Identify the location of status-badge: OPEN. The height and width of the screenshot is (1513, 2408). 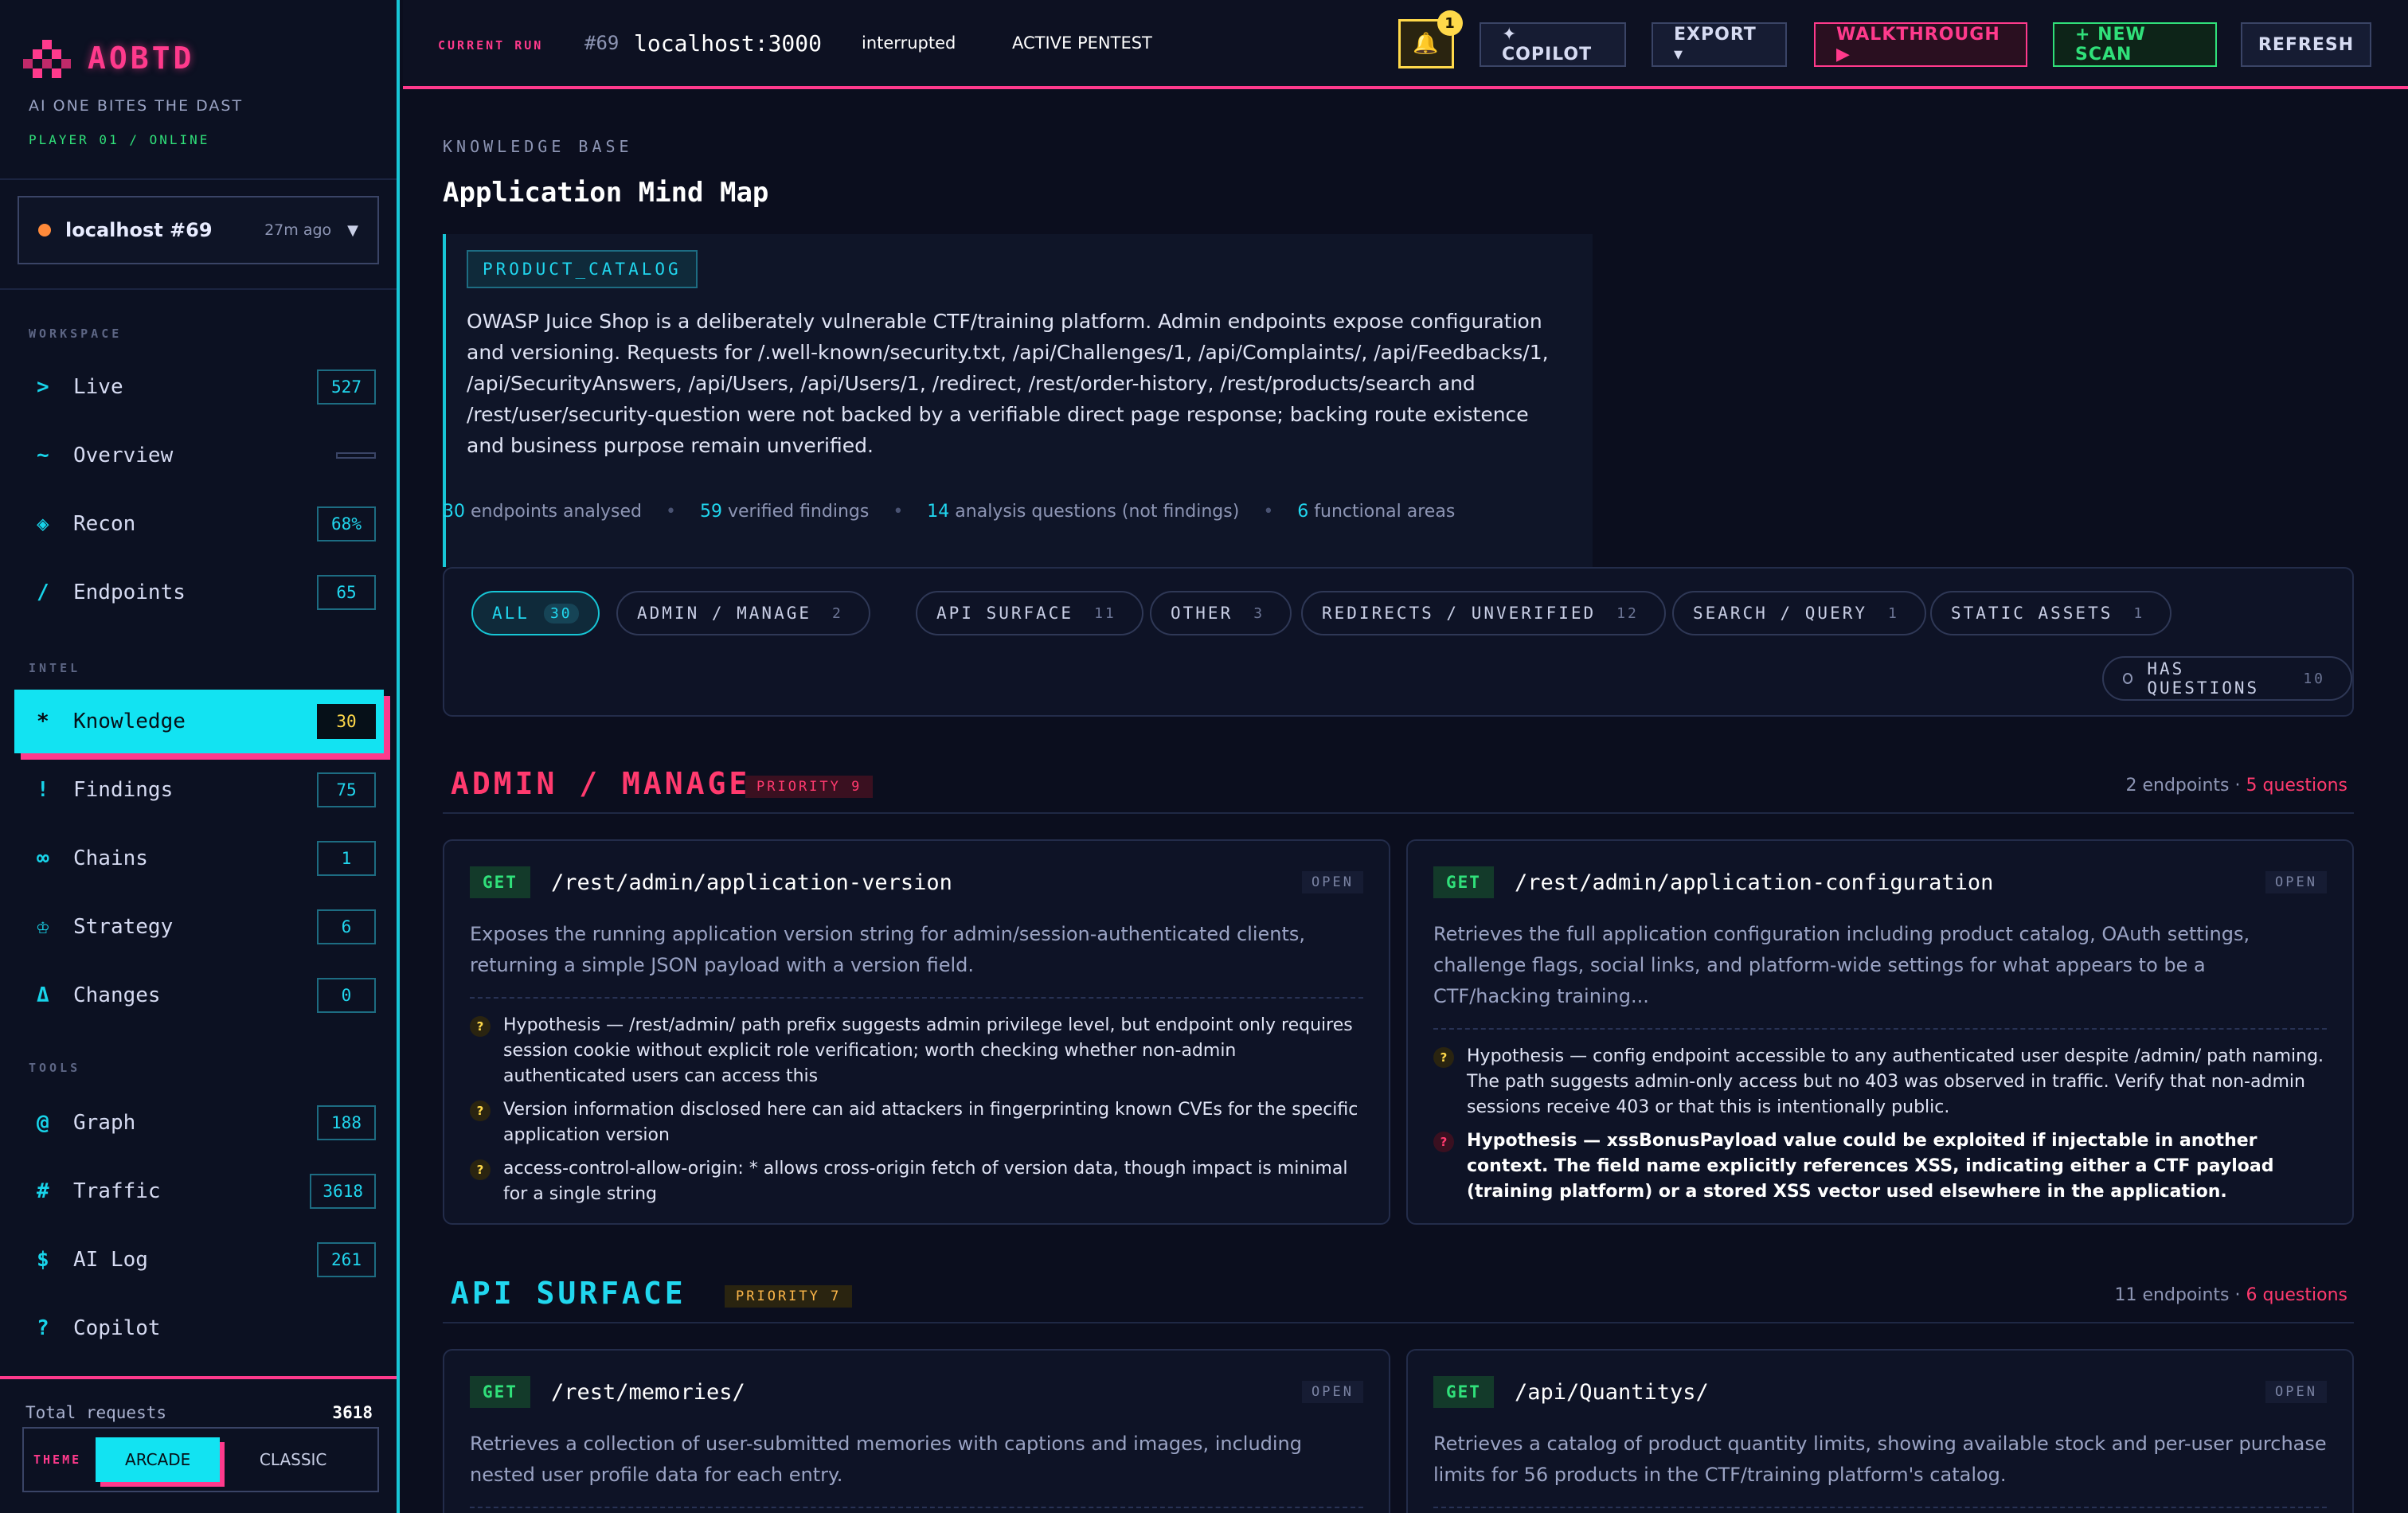
(2296, 1392).